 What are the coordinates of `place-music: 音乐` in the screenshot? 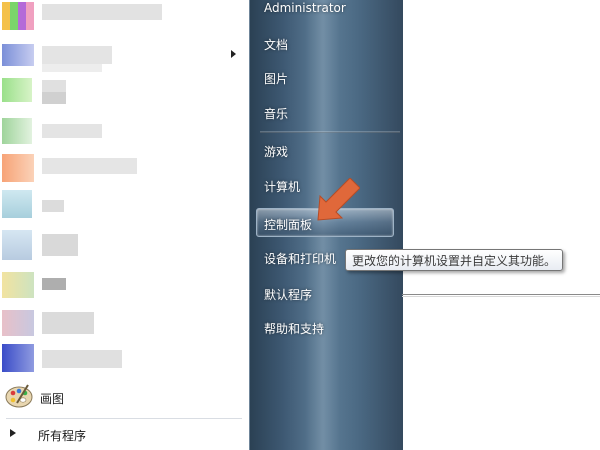 It's located at (276, 113).